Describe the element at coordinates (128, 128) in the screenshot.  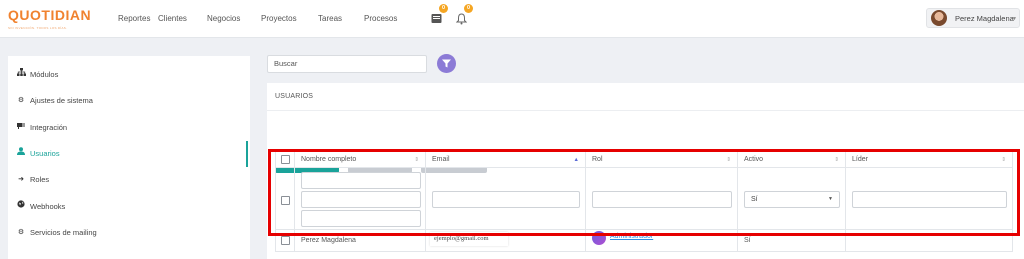
I see `sidebar-item-integracion: Integración` at that location.